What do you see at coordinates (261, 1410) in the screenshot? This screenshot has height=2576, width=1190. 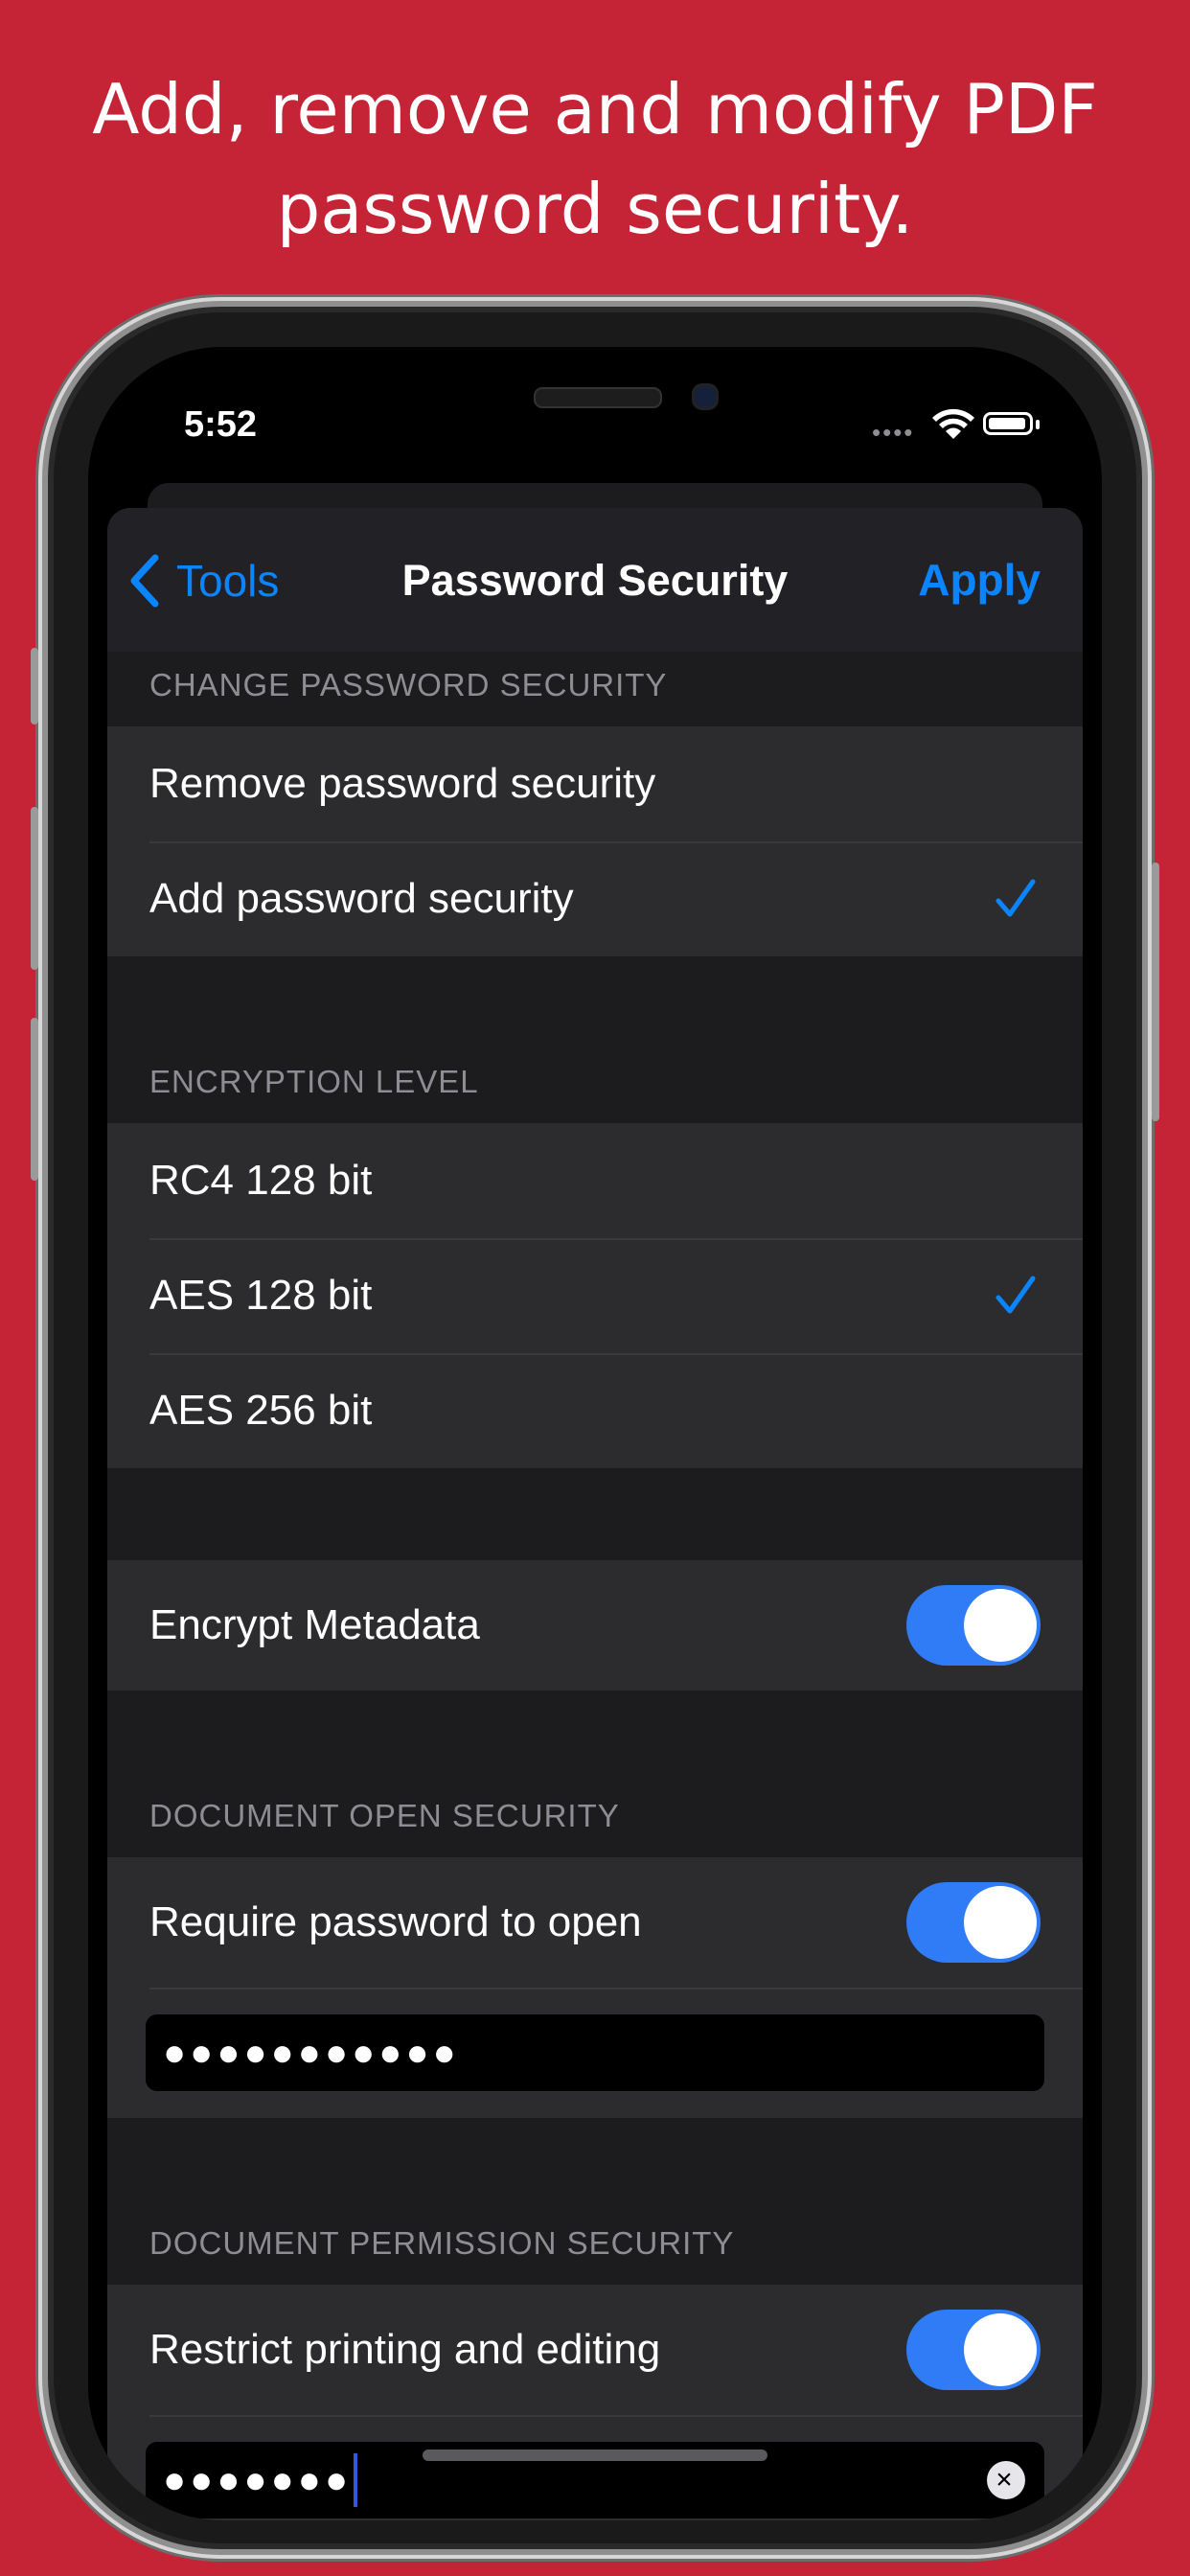 I see `option-label: AES 256 bit` at bounding box center [261, 1410].